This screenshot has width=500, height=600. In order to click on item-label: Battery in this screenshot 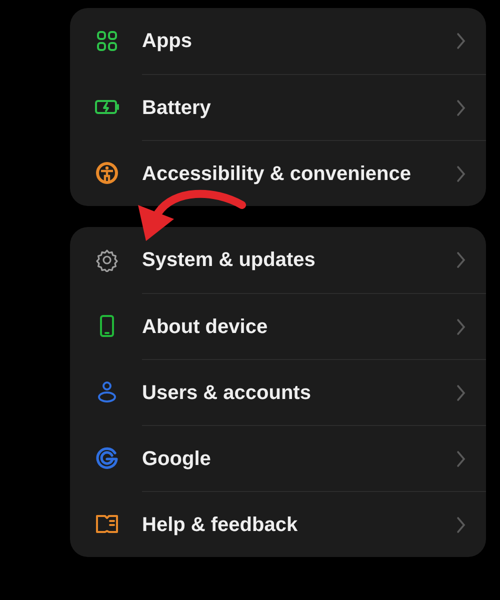, I will do `click(177, 108)`.